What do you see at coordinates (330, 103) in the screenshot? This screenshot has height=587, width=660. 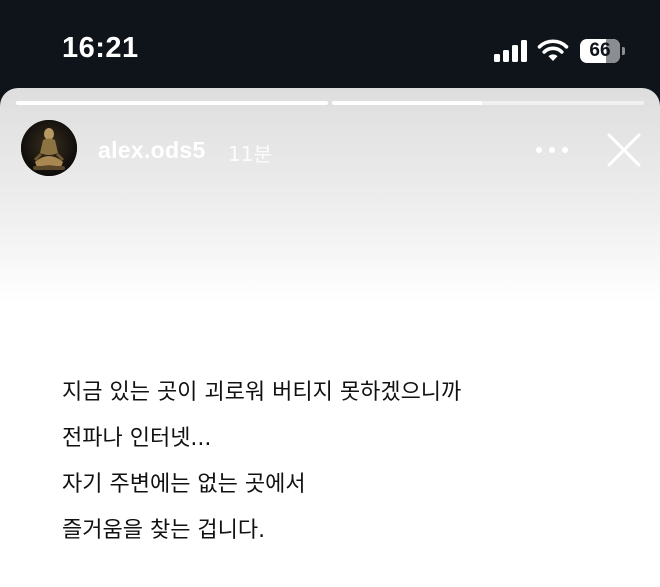 I see `story-progress` at bounding box center [330, 103].